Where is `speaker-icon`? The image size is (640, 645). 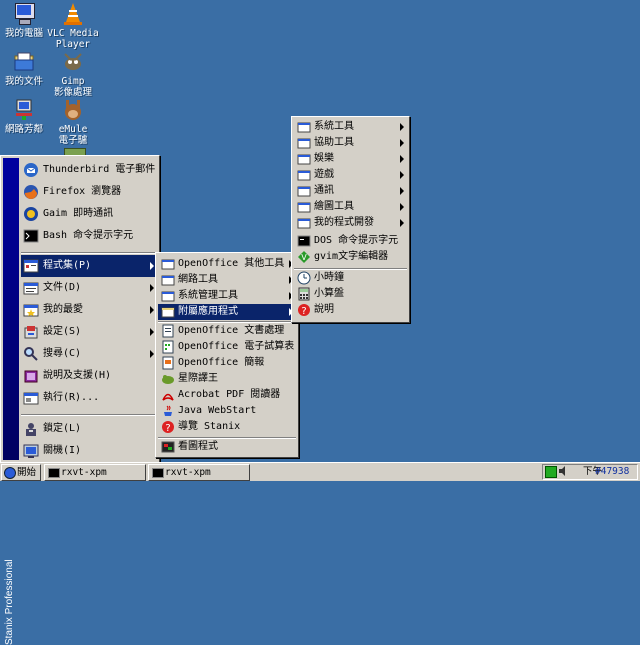
speaker-icon is located at coordinates (563, 471).